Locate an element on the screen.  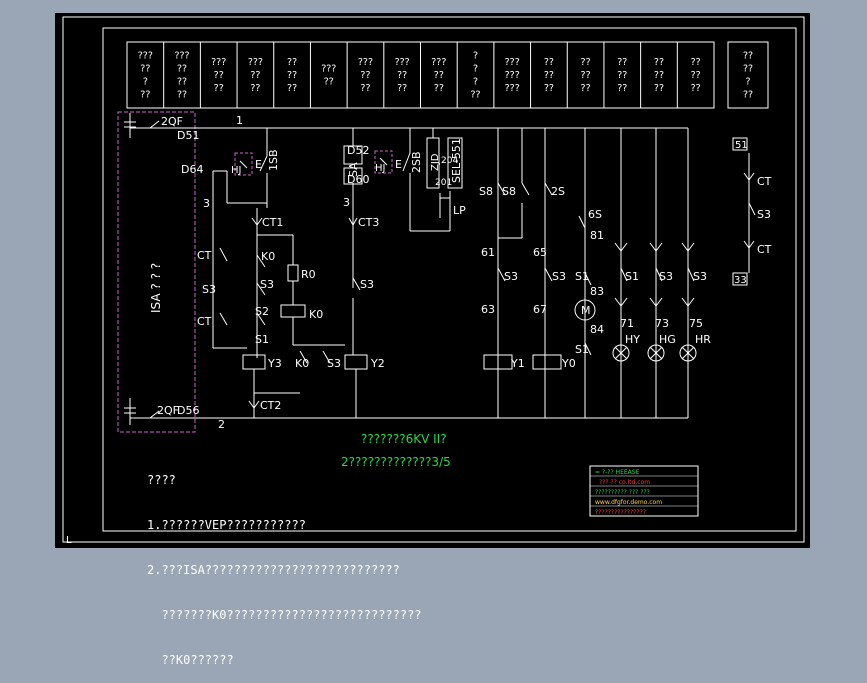
label-71: 71 is located at coordinates (627, 323).